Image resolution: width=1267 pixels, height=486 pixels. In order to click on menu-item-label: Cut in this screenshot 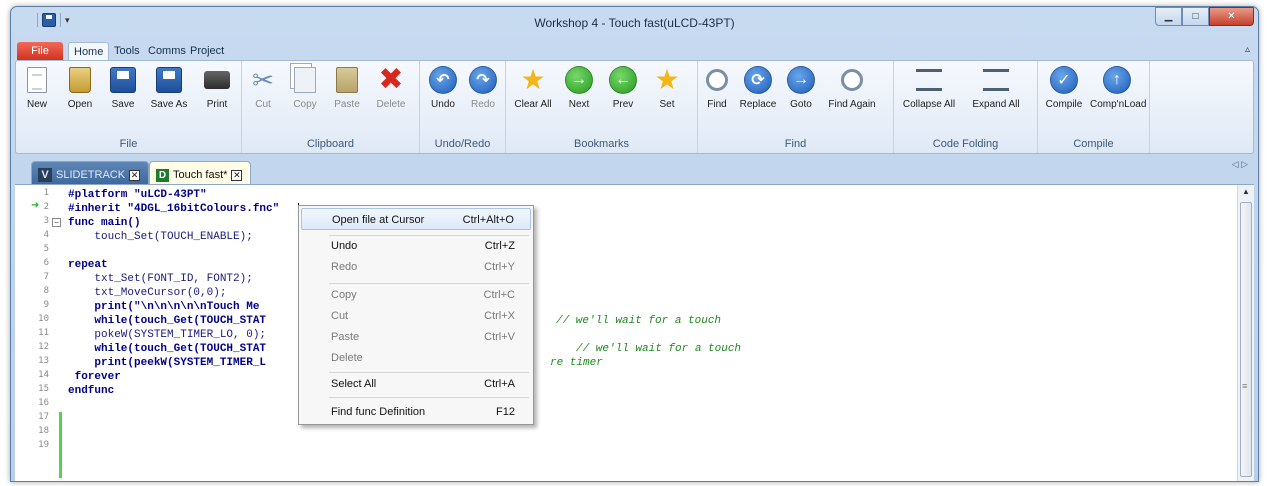, I will do `click(340, 316)`.